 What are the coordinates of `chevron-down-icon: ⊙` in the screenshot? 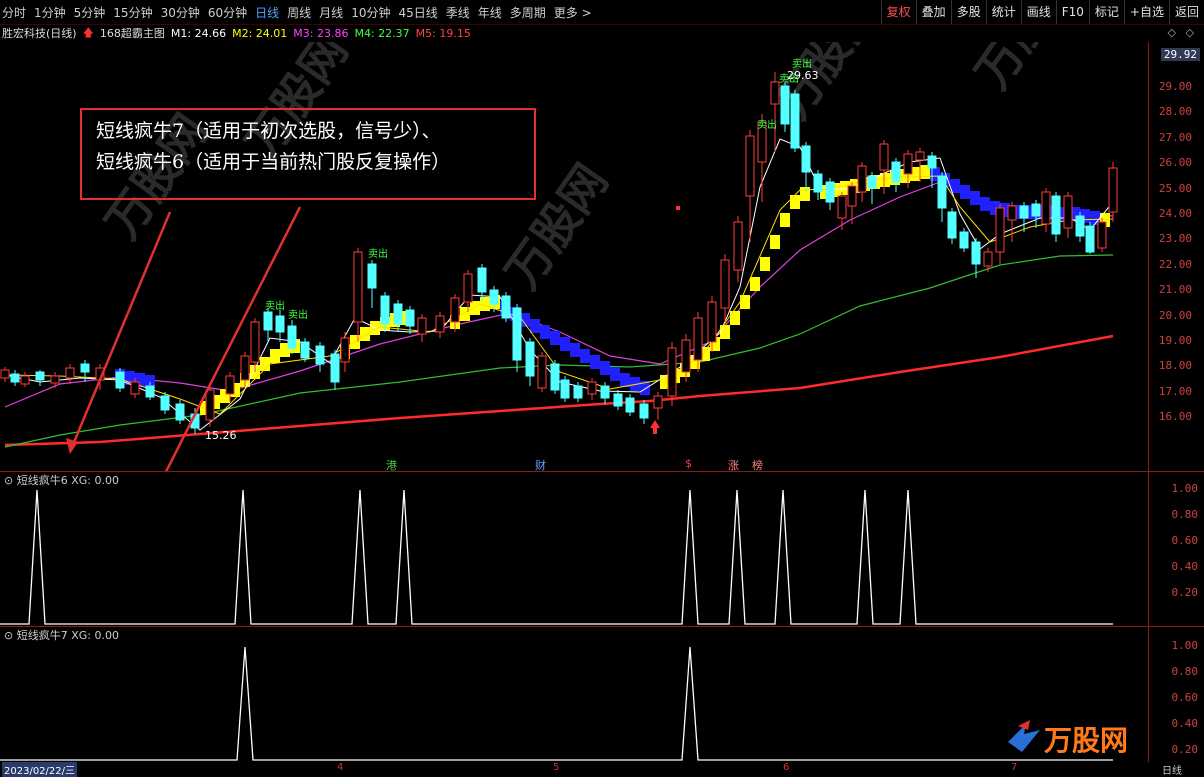 It's located at (8, 635).